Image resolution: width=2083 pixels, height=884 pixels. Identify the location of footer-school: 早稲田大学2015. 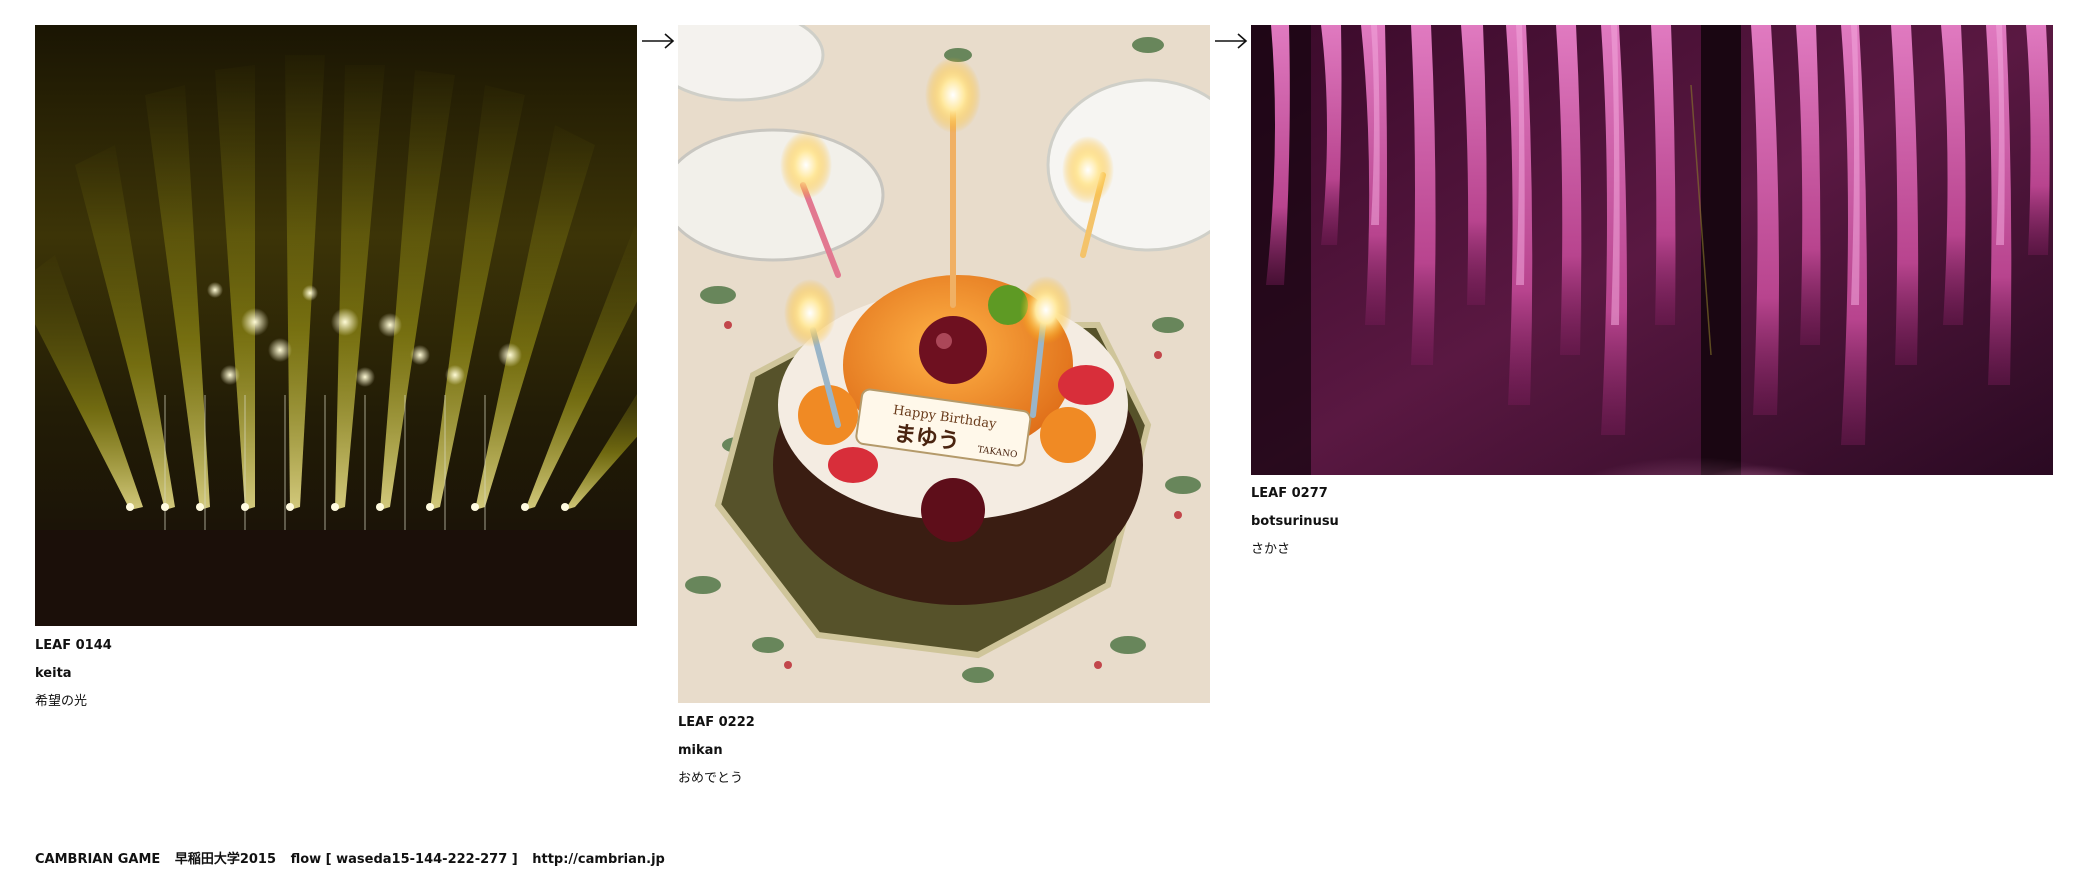
(225, 859).